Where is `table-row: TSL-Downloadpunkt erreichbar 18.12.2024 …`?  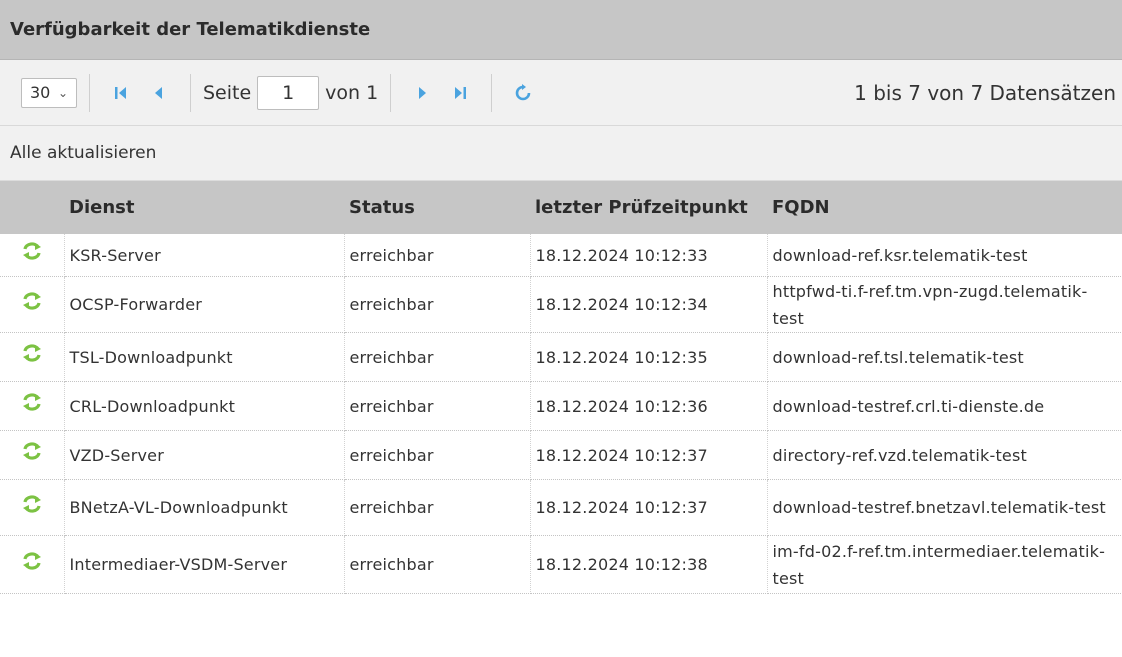 table-row: TSL-Downloadpunkt erreichbar 18.12.2024 … is located at coordinates (561, 357).